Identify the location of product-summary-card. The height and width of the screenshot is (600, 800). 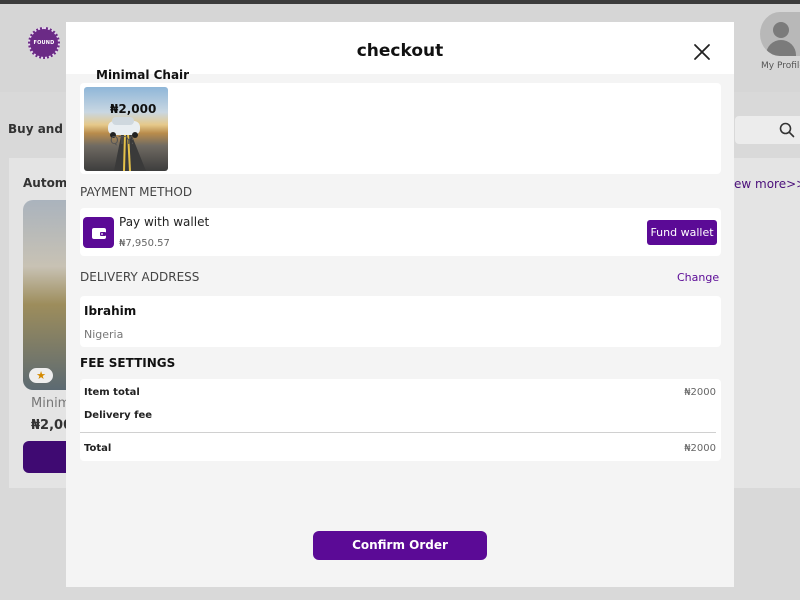
(400, 128).